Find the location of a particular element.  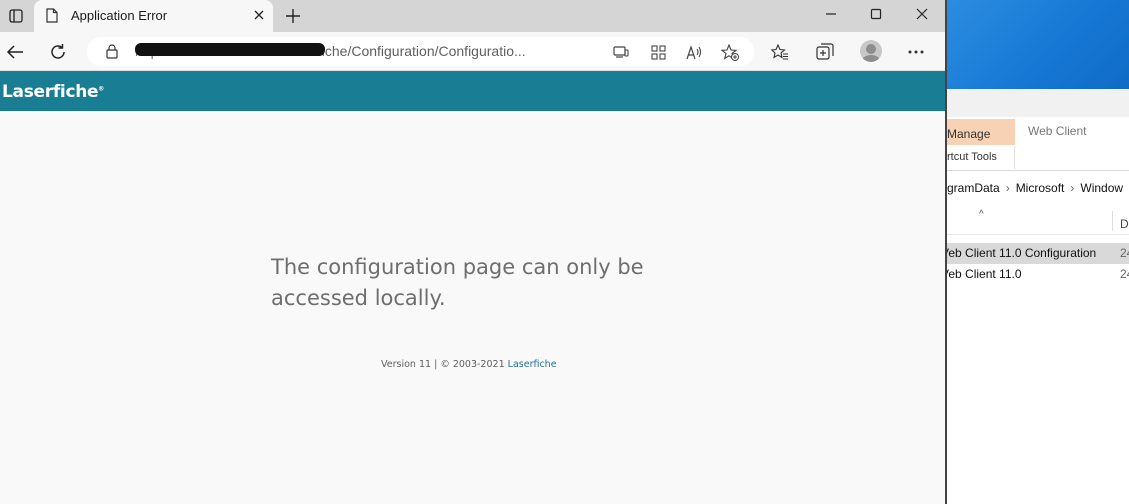

back-button is located at coordinates (15, 52).